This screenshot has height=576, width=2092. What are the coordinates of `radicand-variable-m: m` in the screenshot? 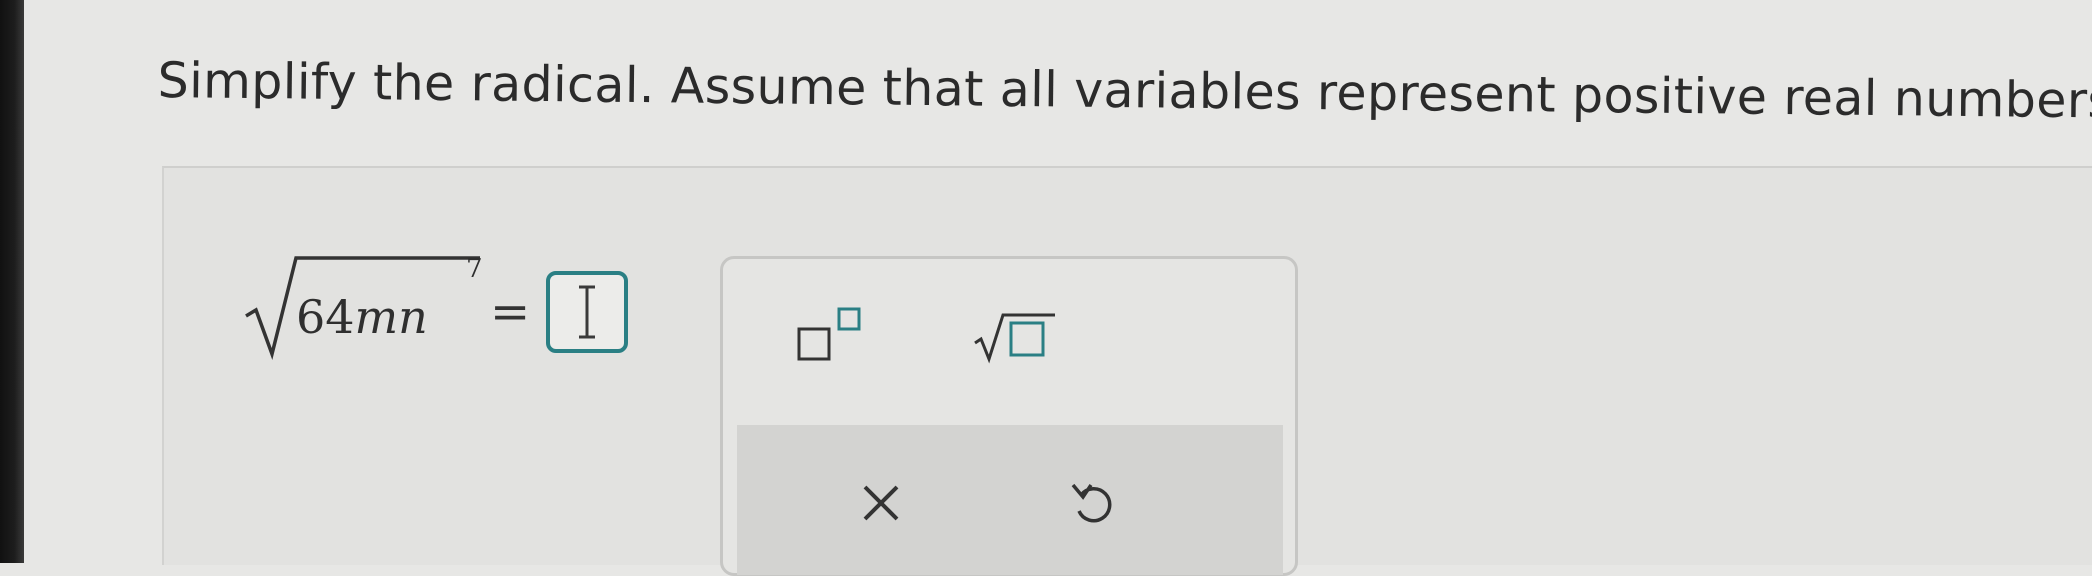 It's located at (376, 317).